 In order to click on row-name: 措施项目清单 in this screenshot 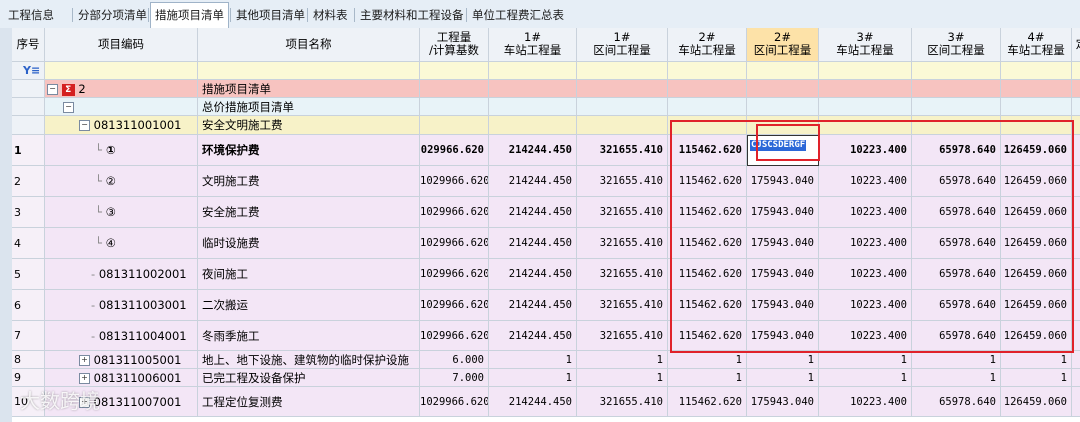, I will do `click(309, 89)`.